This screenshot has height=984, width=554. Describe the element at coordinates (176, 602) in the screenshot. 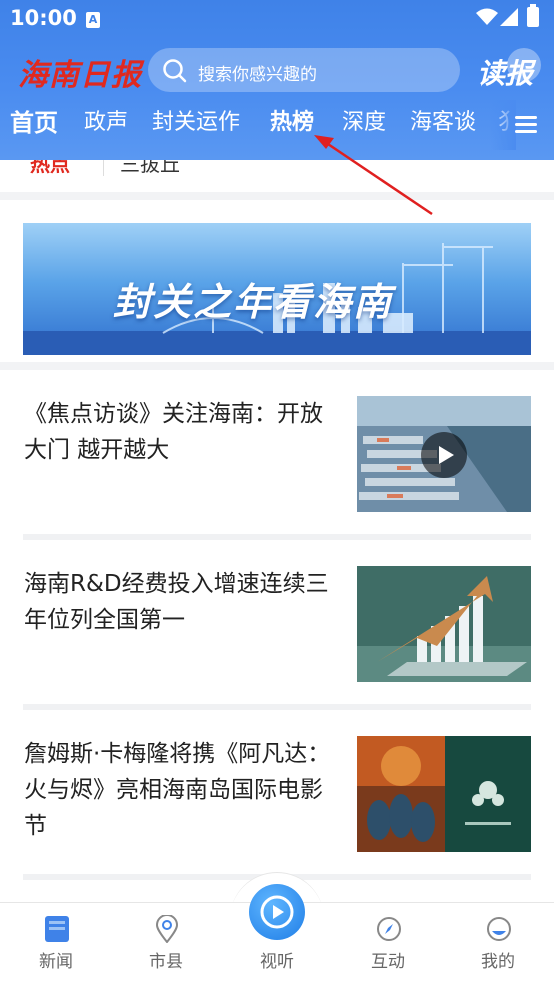

I see `news-title: 海南R&D经费投入增速连续三年位列全国第一` at that location.